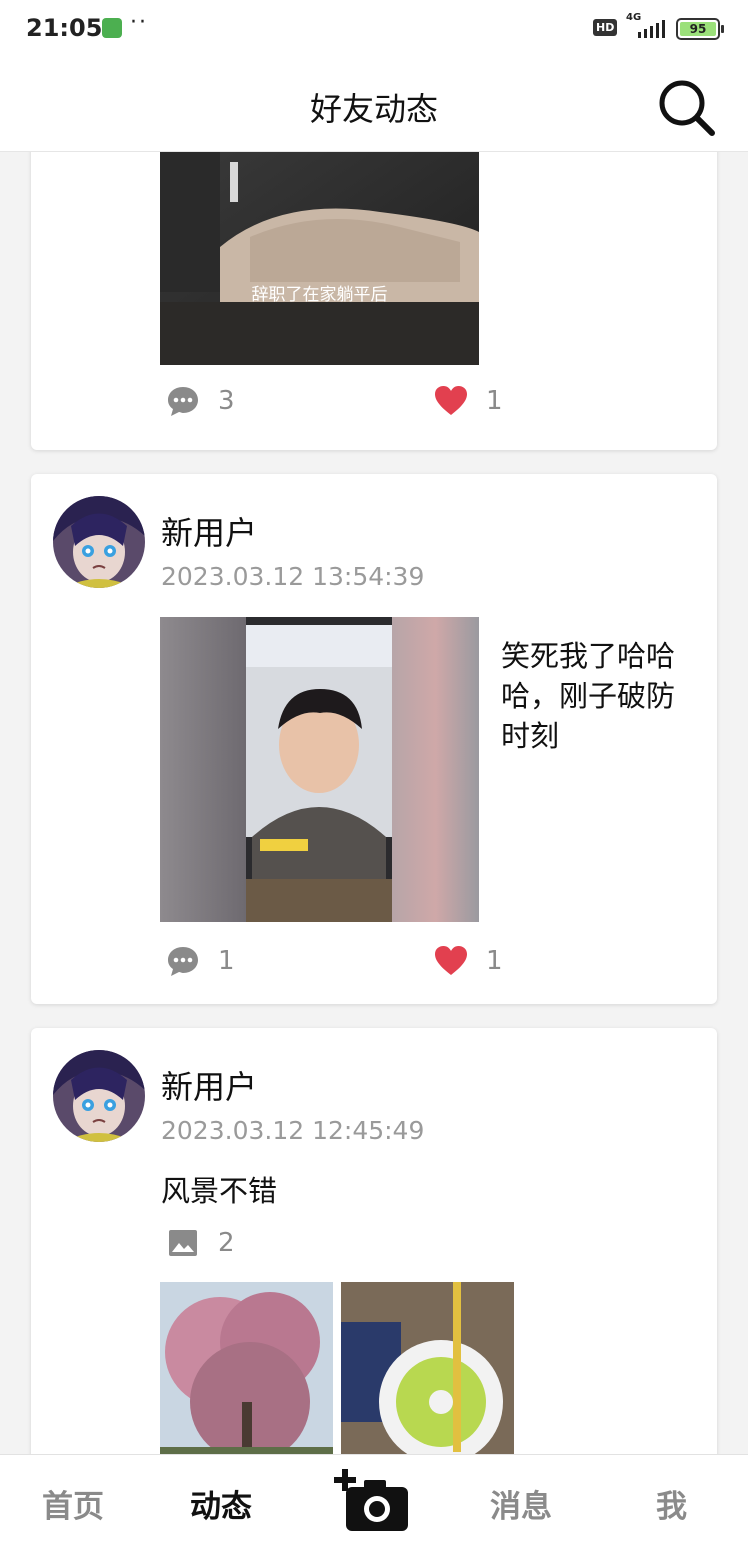 This screenshot has width=748, height=1554. I want to click on nav-me: 我, so click(671, 1503).